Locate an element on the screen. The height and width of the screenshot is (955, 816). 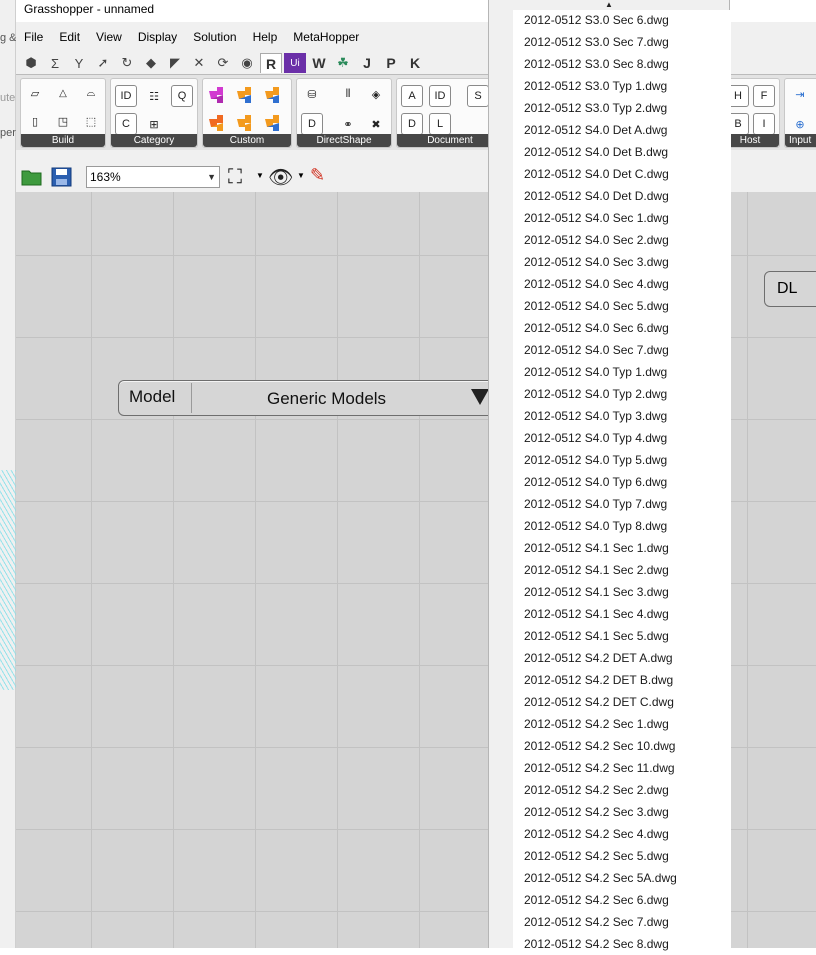
menu-file: File is located at coordinates (33, 38).